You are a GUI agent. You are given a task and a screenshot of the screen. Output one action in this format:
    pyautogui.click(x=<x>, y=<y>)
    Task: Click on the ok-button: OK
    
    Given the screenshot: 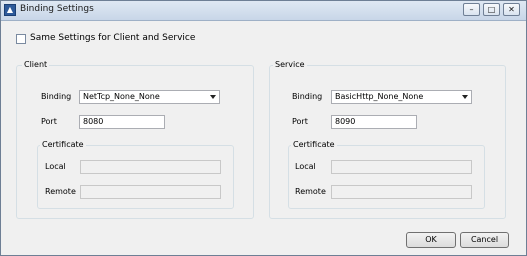 What is the action you would take?
    pyautogui.click(x=431, y=240)
    